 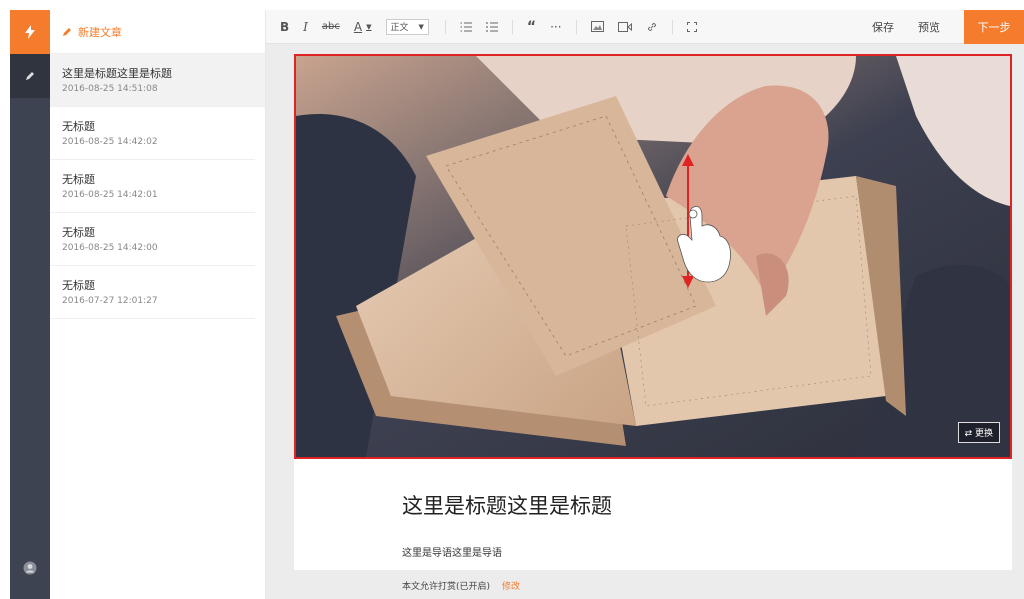 I want to click on reward-status-text: 本文允许打赏(已开启), so click(x=446, y=586).